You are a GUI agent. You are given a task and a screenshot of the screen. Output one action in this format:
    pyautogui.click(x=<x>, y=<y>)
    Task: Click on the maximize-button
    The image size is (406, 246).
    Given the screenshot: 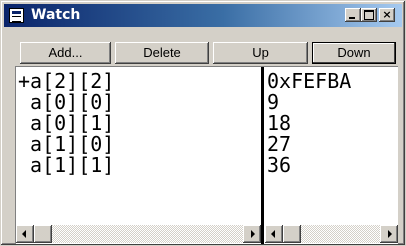 What is the action you would take?
    pyautogui.click(x=369, y=15)
    